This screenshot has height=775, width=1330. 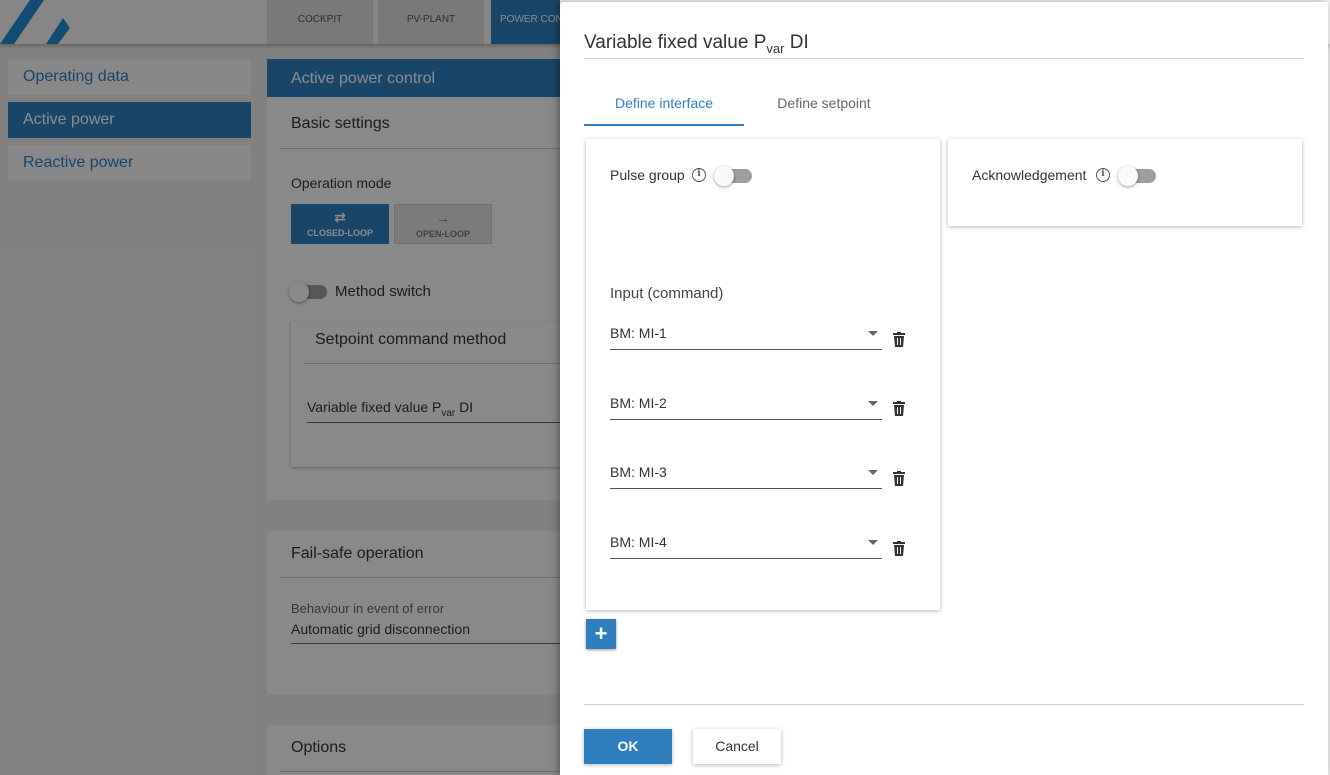 I want to click on input-select-4: BM: MI-4, so click(x=746, y=543).